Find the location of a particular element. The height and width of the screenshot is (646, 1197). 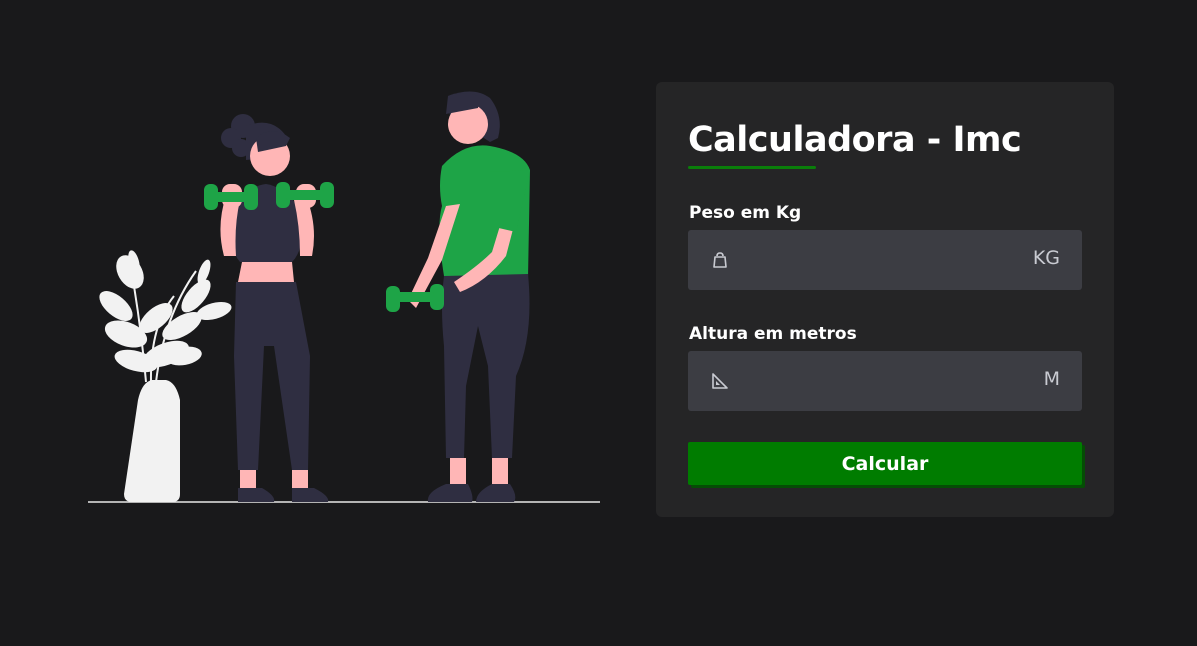

height-label: Altura em metros is located at coordinates (773, 334).